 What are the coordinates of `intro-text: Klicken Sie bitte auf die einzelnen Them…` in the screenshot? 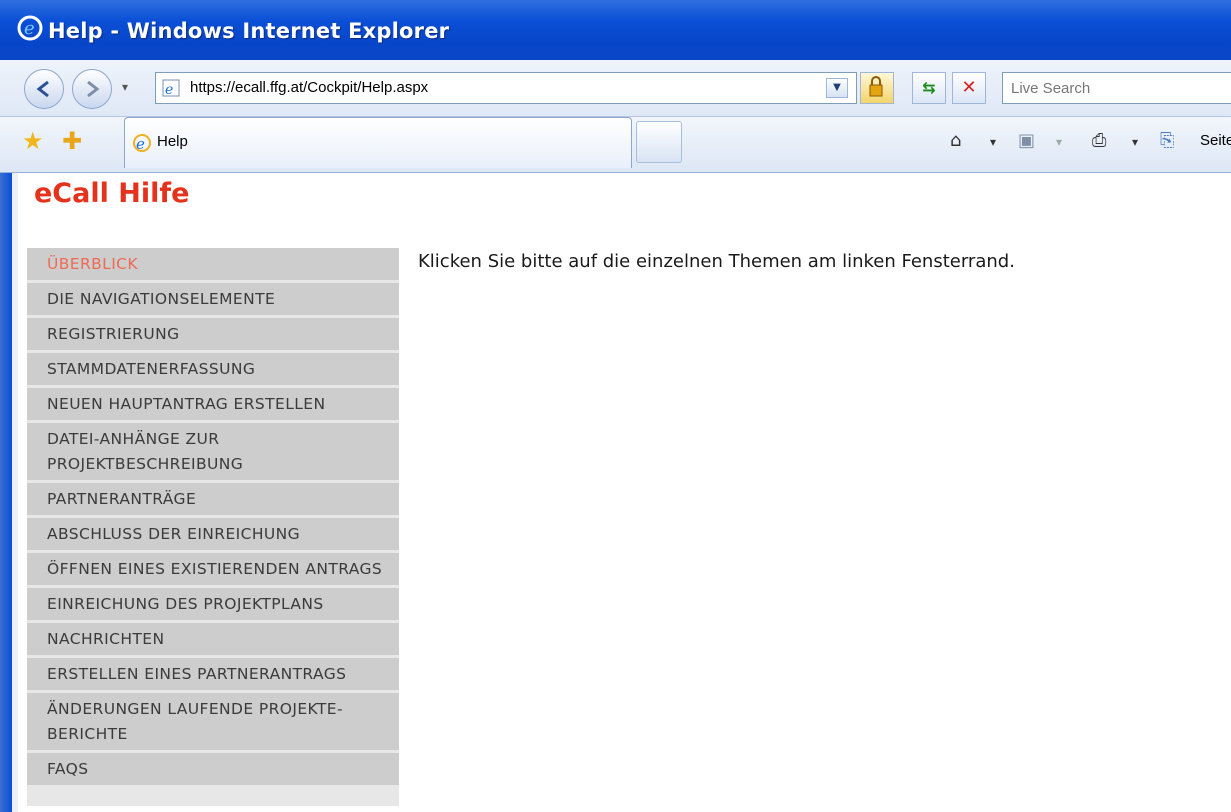 It's located at (716, 261).